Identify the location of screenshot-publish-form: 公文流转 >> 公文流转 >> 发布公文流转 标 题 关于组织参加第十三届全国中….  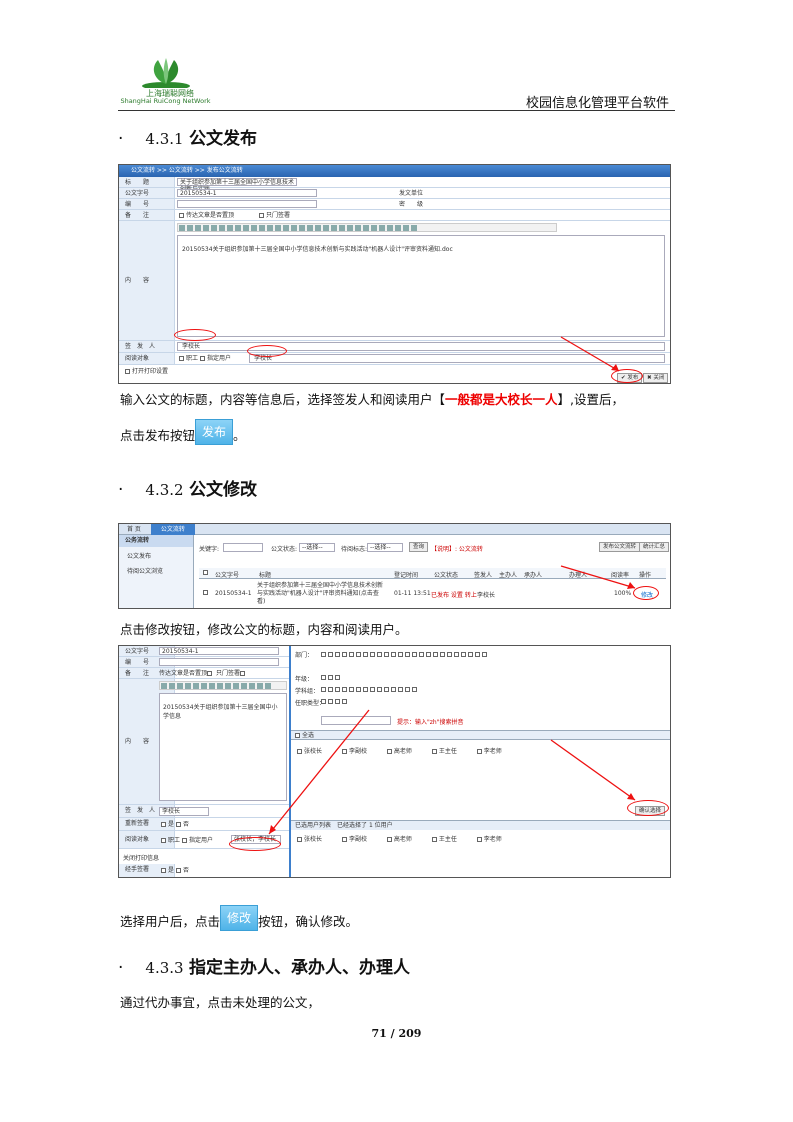
(394, 274).